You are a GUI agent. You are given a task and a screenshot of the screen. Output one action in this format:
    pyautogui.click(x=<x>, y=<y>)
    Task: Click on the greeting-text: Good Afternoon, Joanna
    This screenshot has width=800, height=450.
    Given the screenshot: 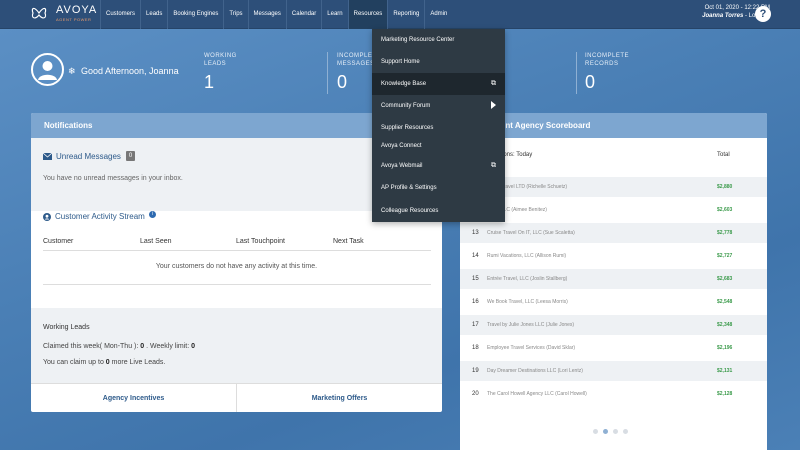 What is the action you would take?
    pyautogui.click(x=130, y=71)
    